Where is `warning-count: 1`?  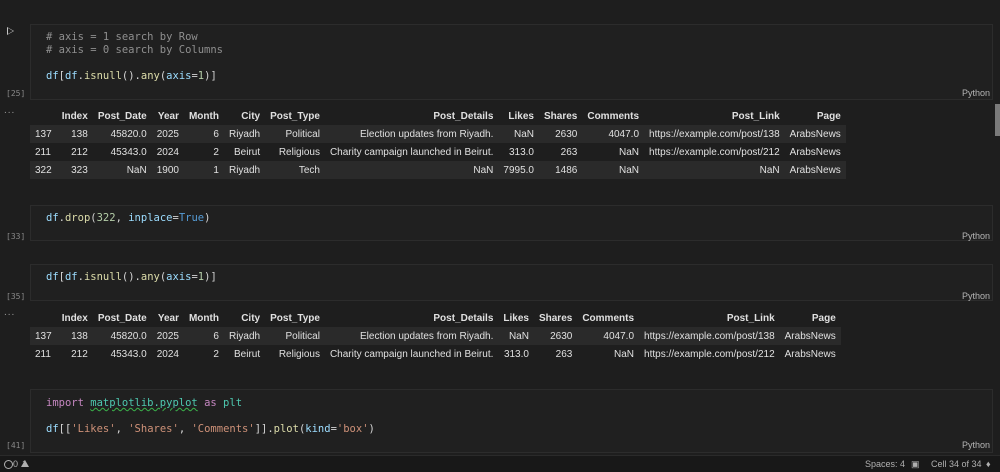 warning-count: 1 is located at coordinates (24, 464).